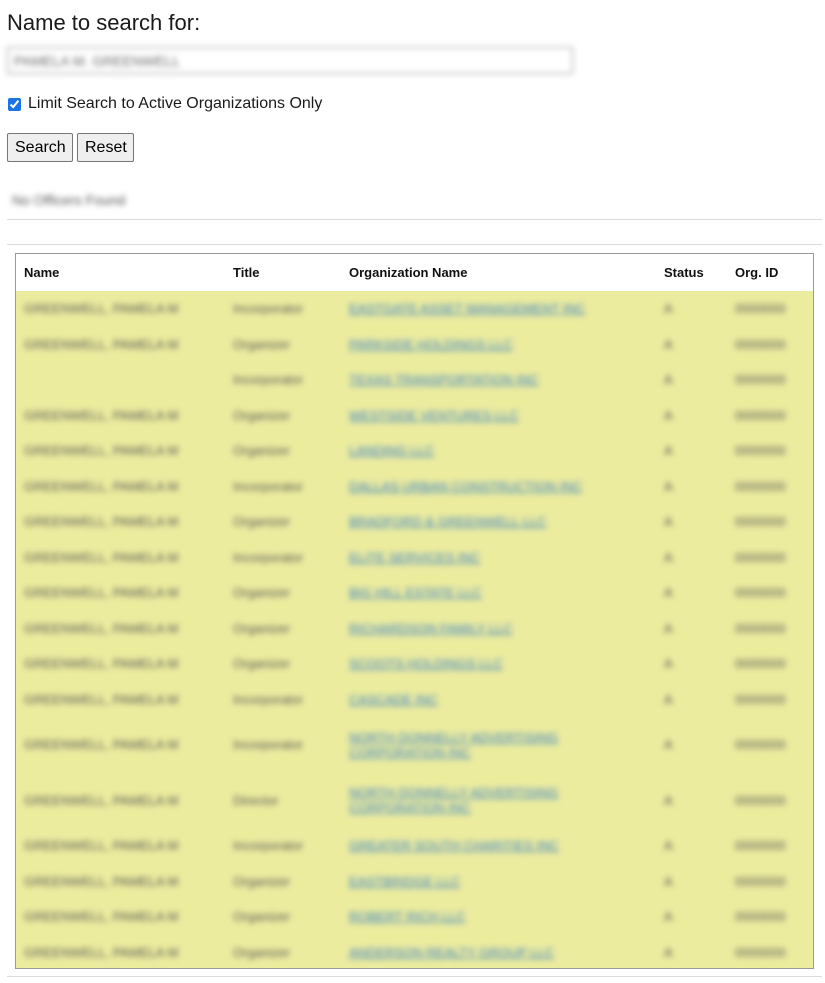 This screenshot has width=825, height=983. Describe the element at coordinates (14, 104) in the screenshot. I see `active-only-checkbox` at that location.